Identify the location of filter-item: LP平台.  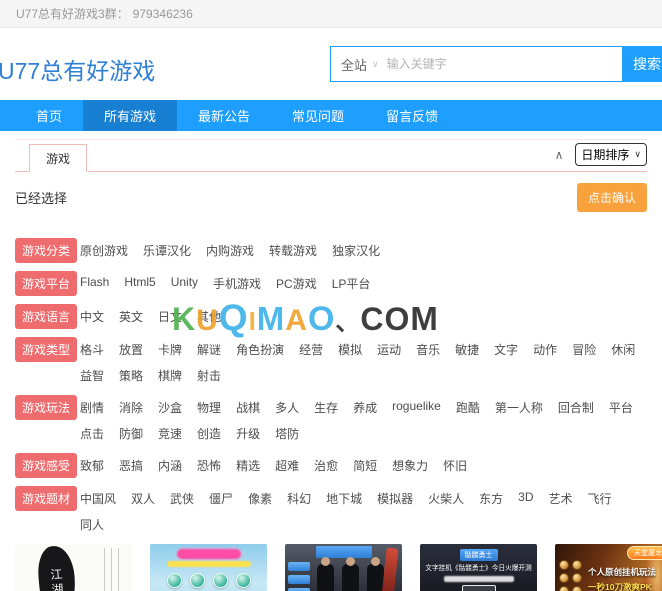
(351, 283).